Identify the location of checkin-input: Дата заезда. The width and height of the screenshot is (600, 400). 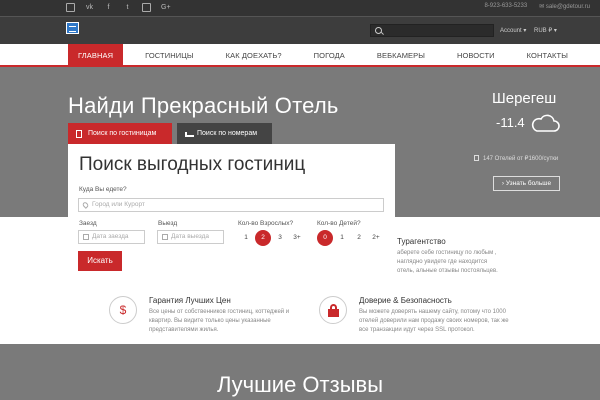
(111, 237).